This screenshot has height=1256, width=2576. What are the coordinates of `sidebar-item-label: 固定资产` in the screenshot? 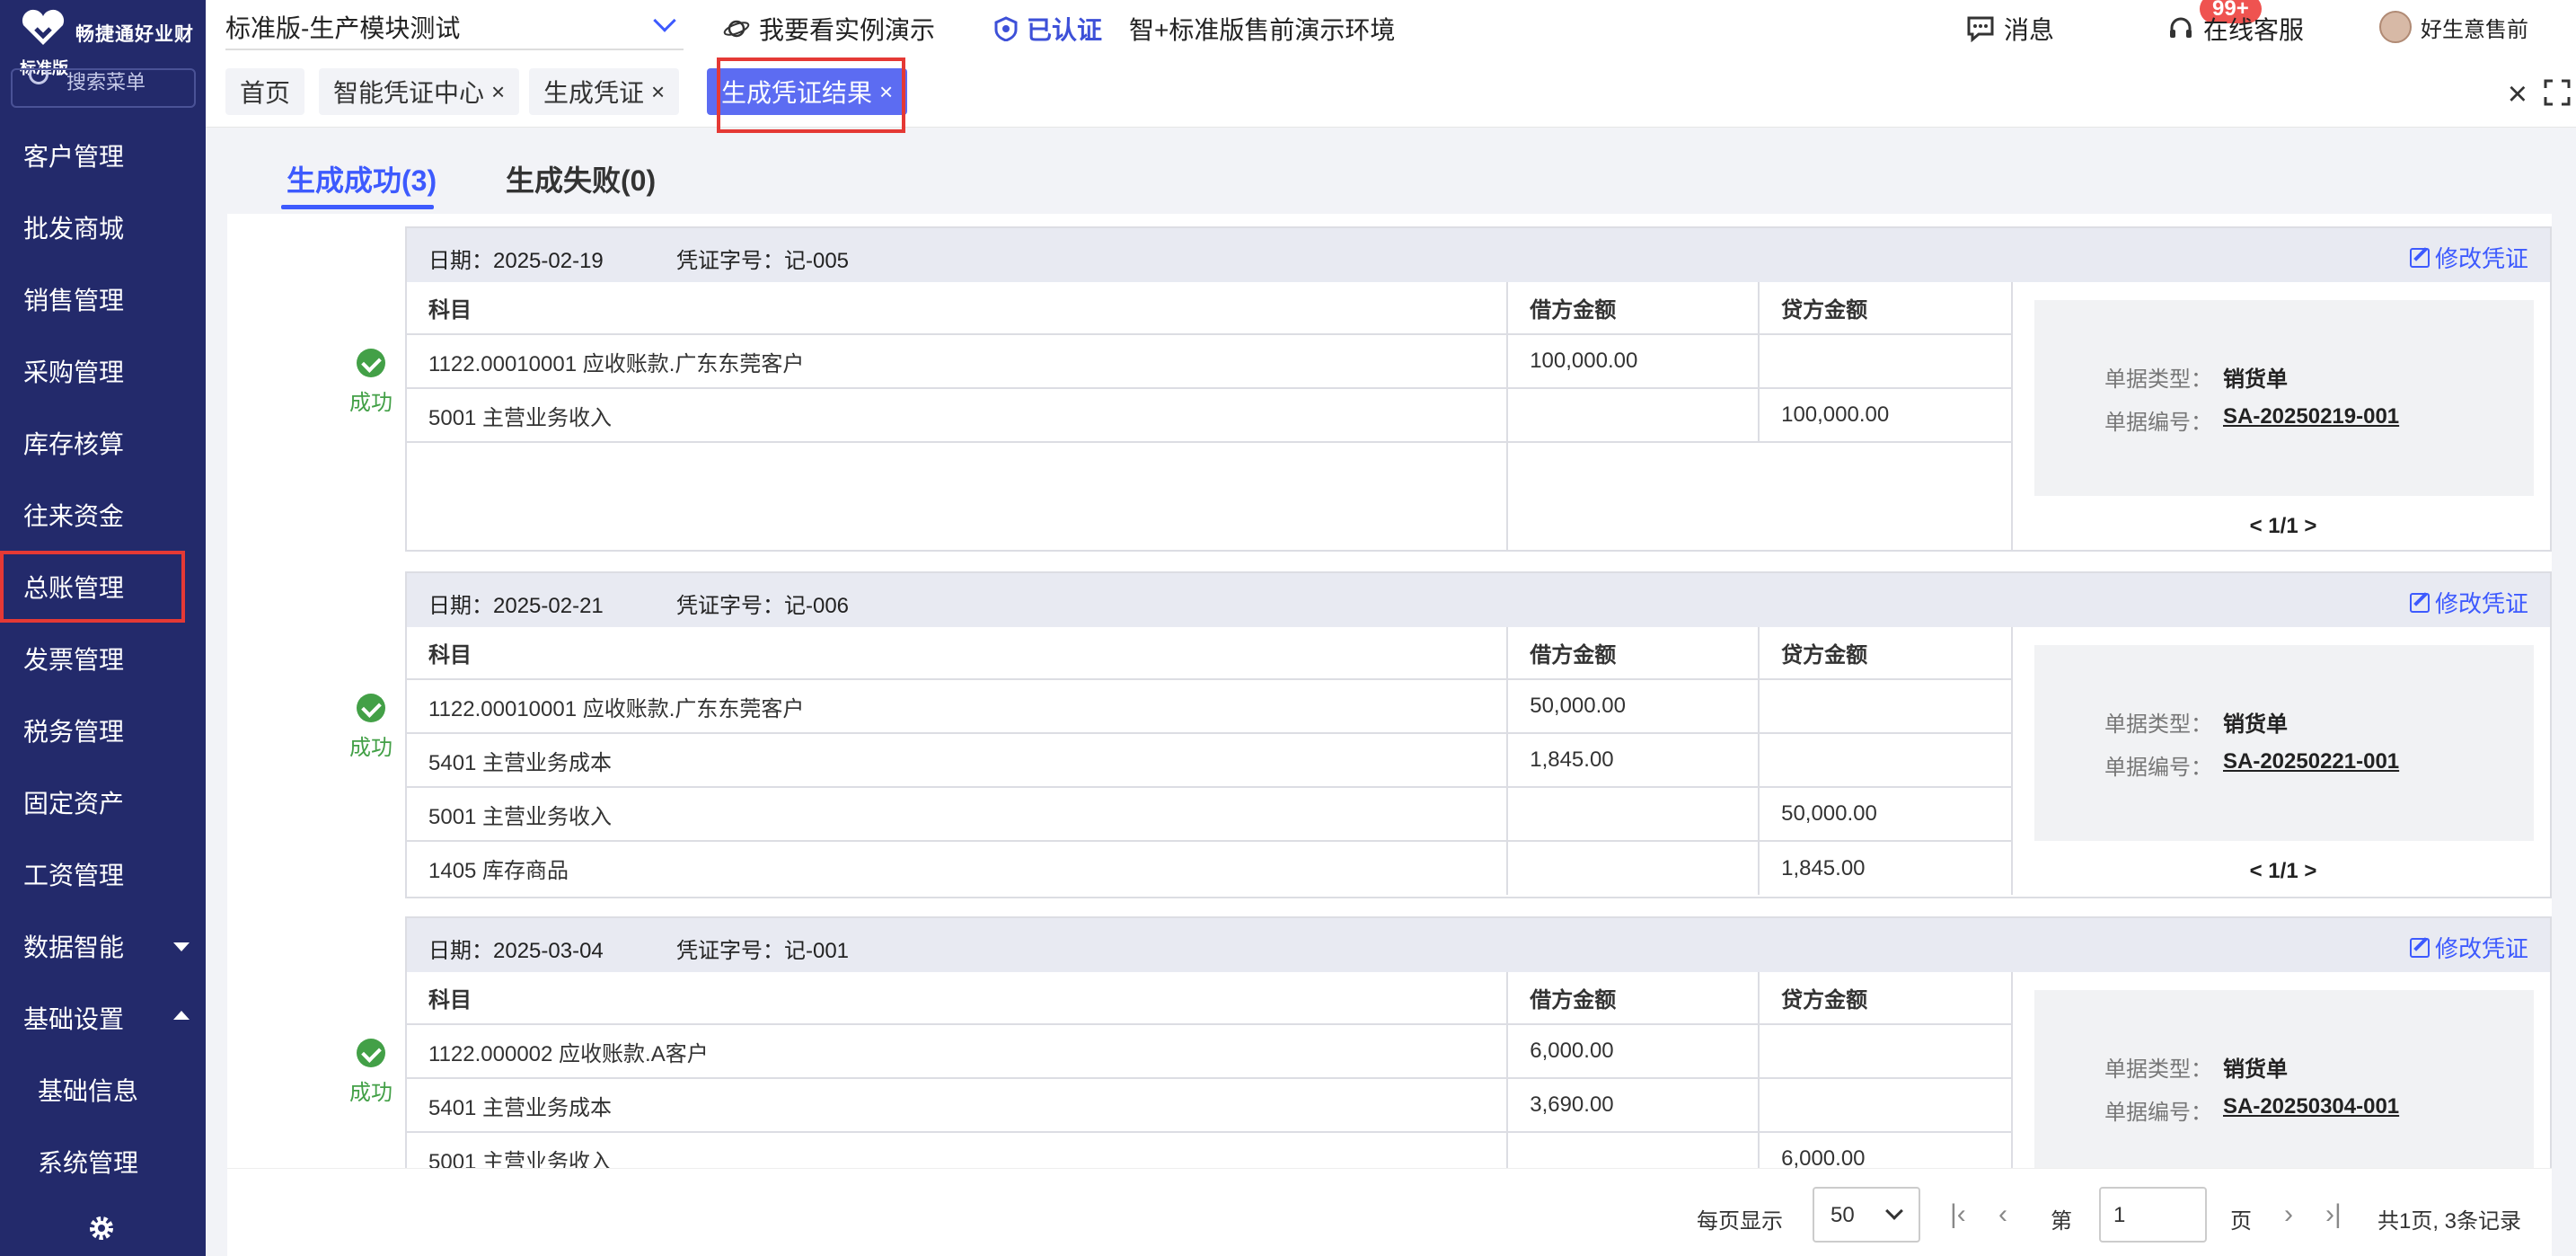 It's located at (74, 804).